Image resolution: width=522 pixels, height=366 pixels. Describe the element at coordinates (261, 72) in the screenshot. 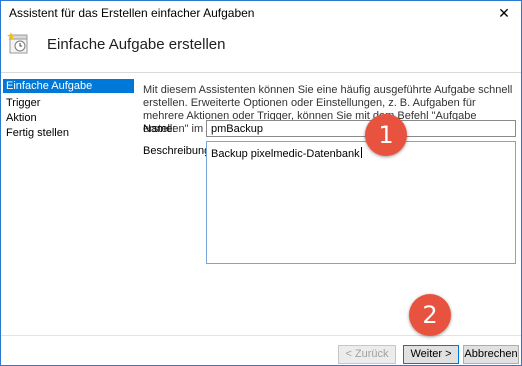

I see `header-divider` at that location.